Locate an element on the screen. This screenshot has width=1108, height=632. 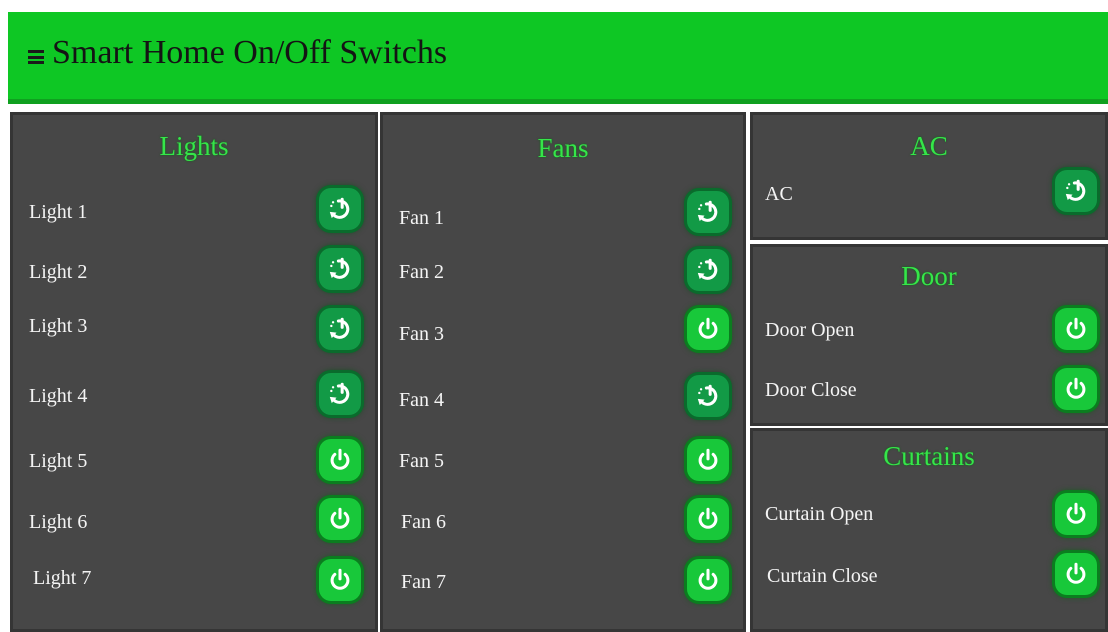
door-panel: Door Door Open Door Close is located at coordinates (929, 335).